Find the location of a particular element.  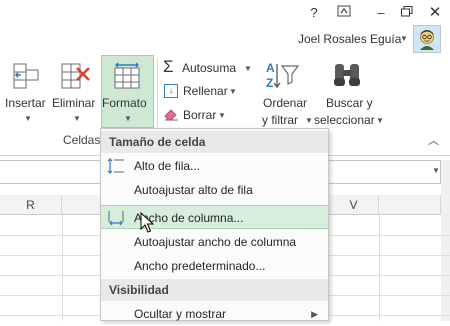

user-name: Joel Rosales Eguía is located at coordinates (349, 39).